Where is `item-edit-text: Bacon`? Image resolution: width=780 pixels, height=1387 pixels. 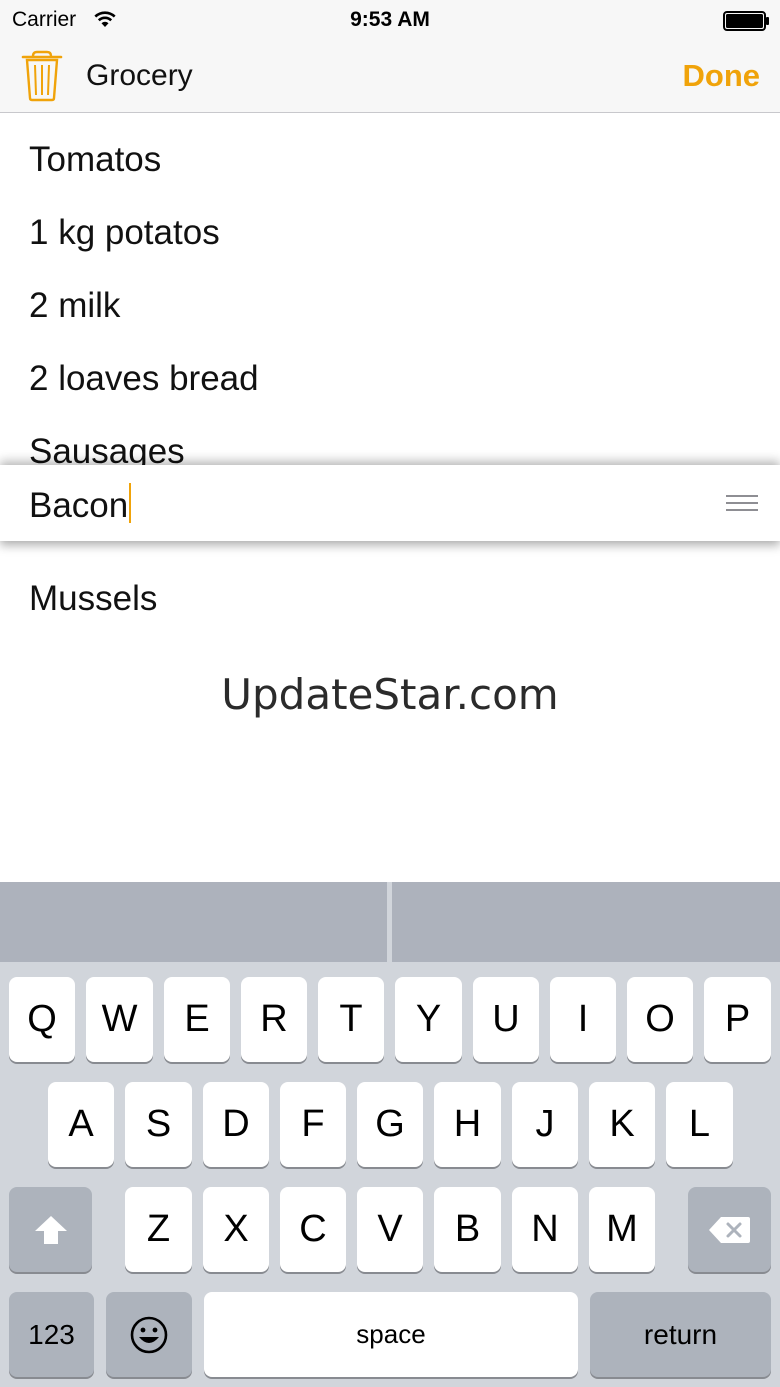 item-edit-text: Bacon is located at coordinates (79, 505).